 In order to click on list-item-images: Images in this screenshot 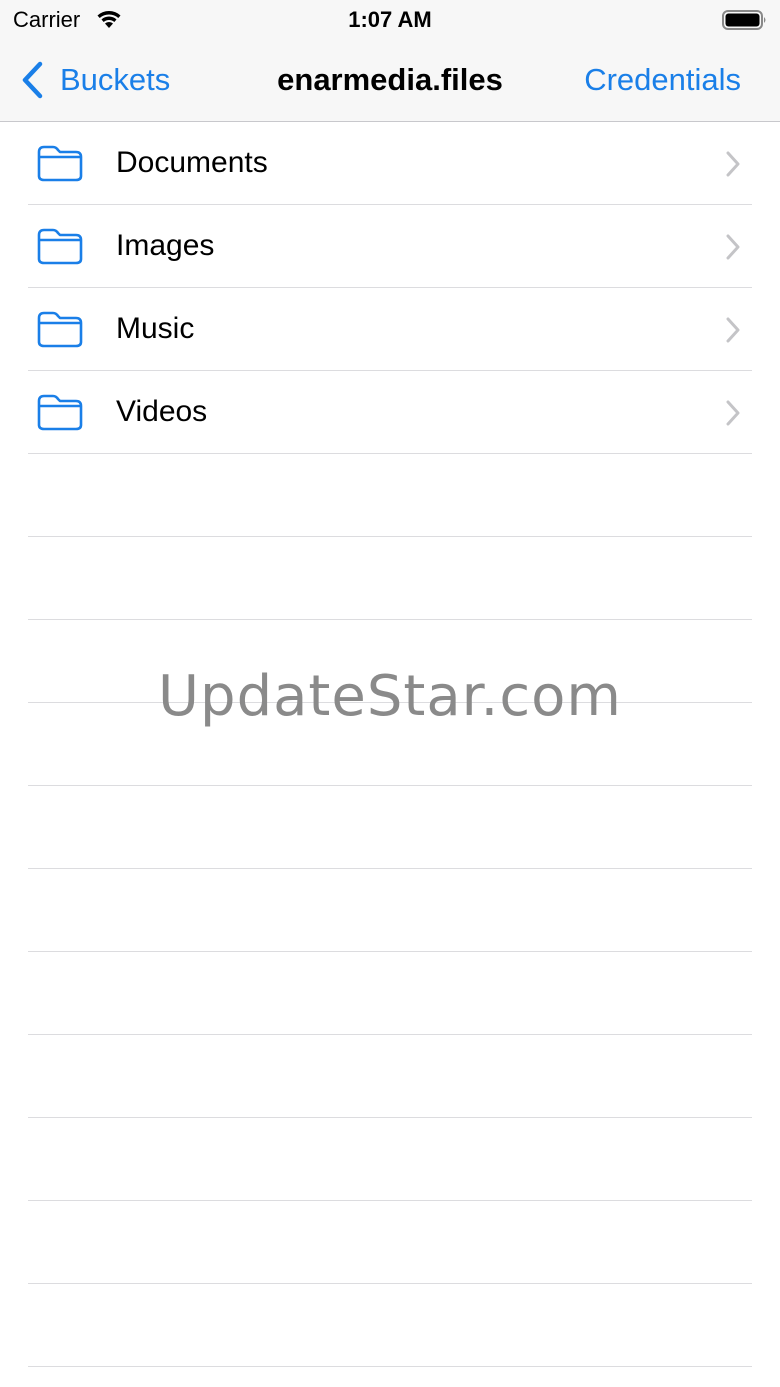, I will do `click(390, 246)`.